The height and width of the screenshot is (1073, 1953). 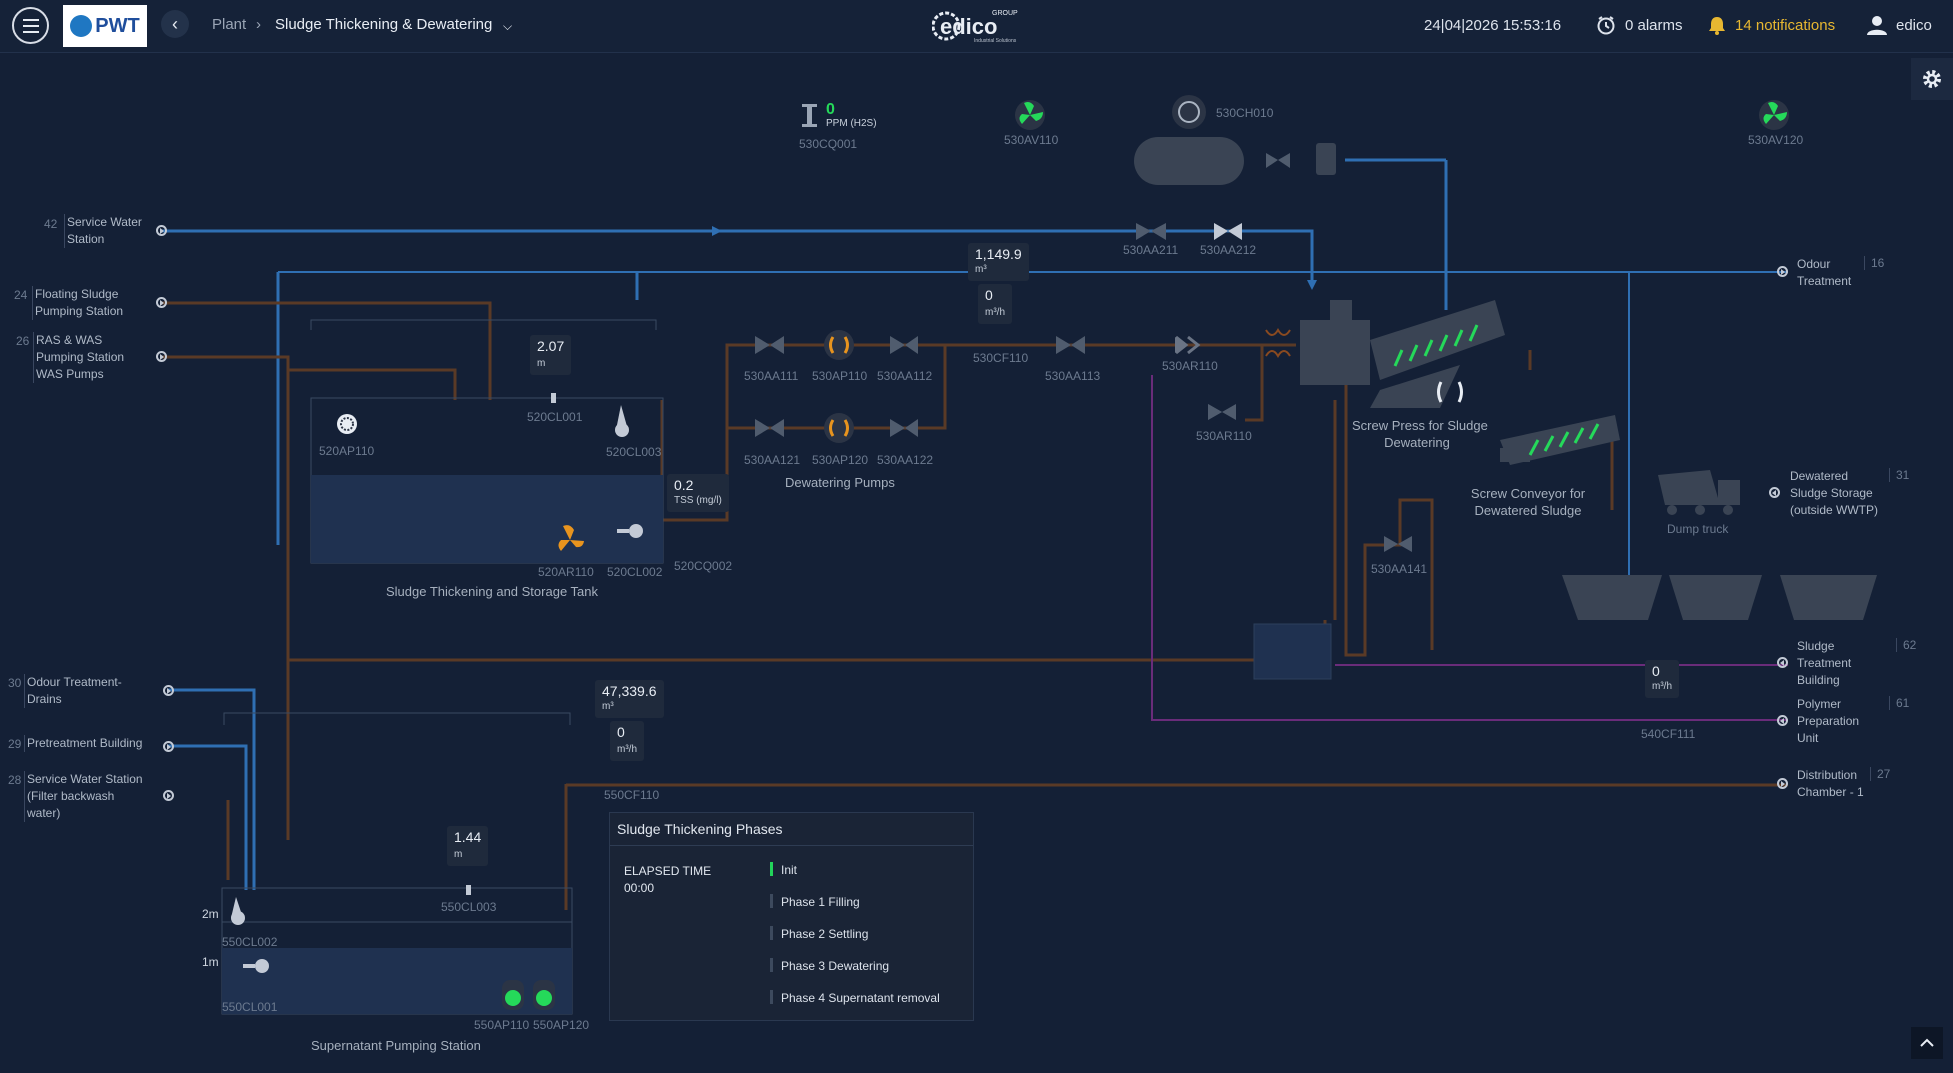 What do you see at coordinates (904, 376) in the screenshot?
I see `tag-530aa112: 530AA112` at bounding box center [904, 376].